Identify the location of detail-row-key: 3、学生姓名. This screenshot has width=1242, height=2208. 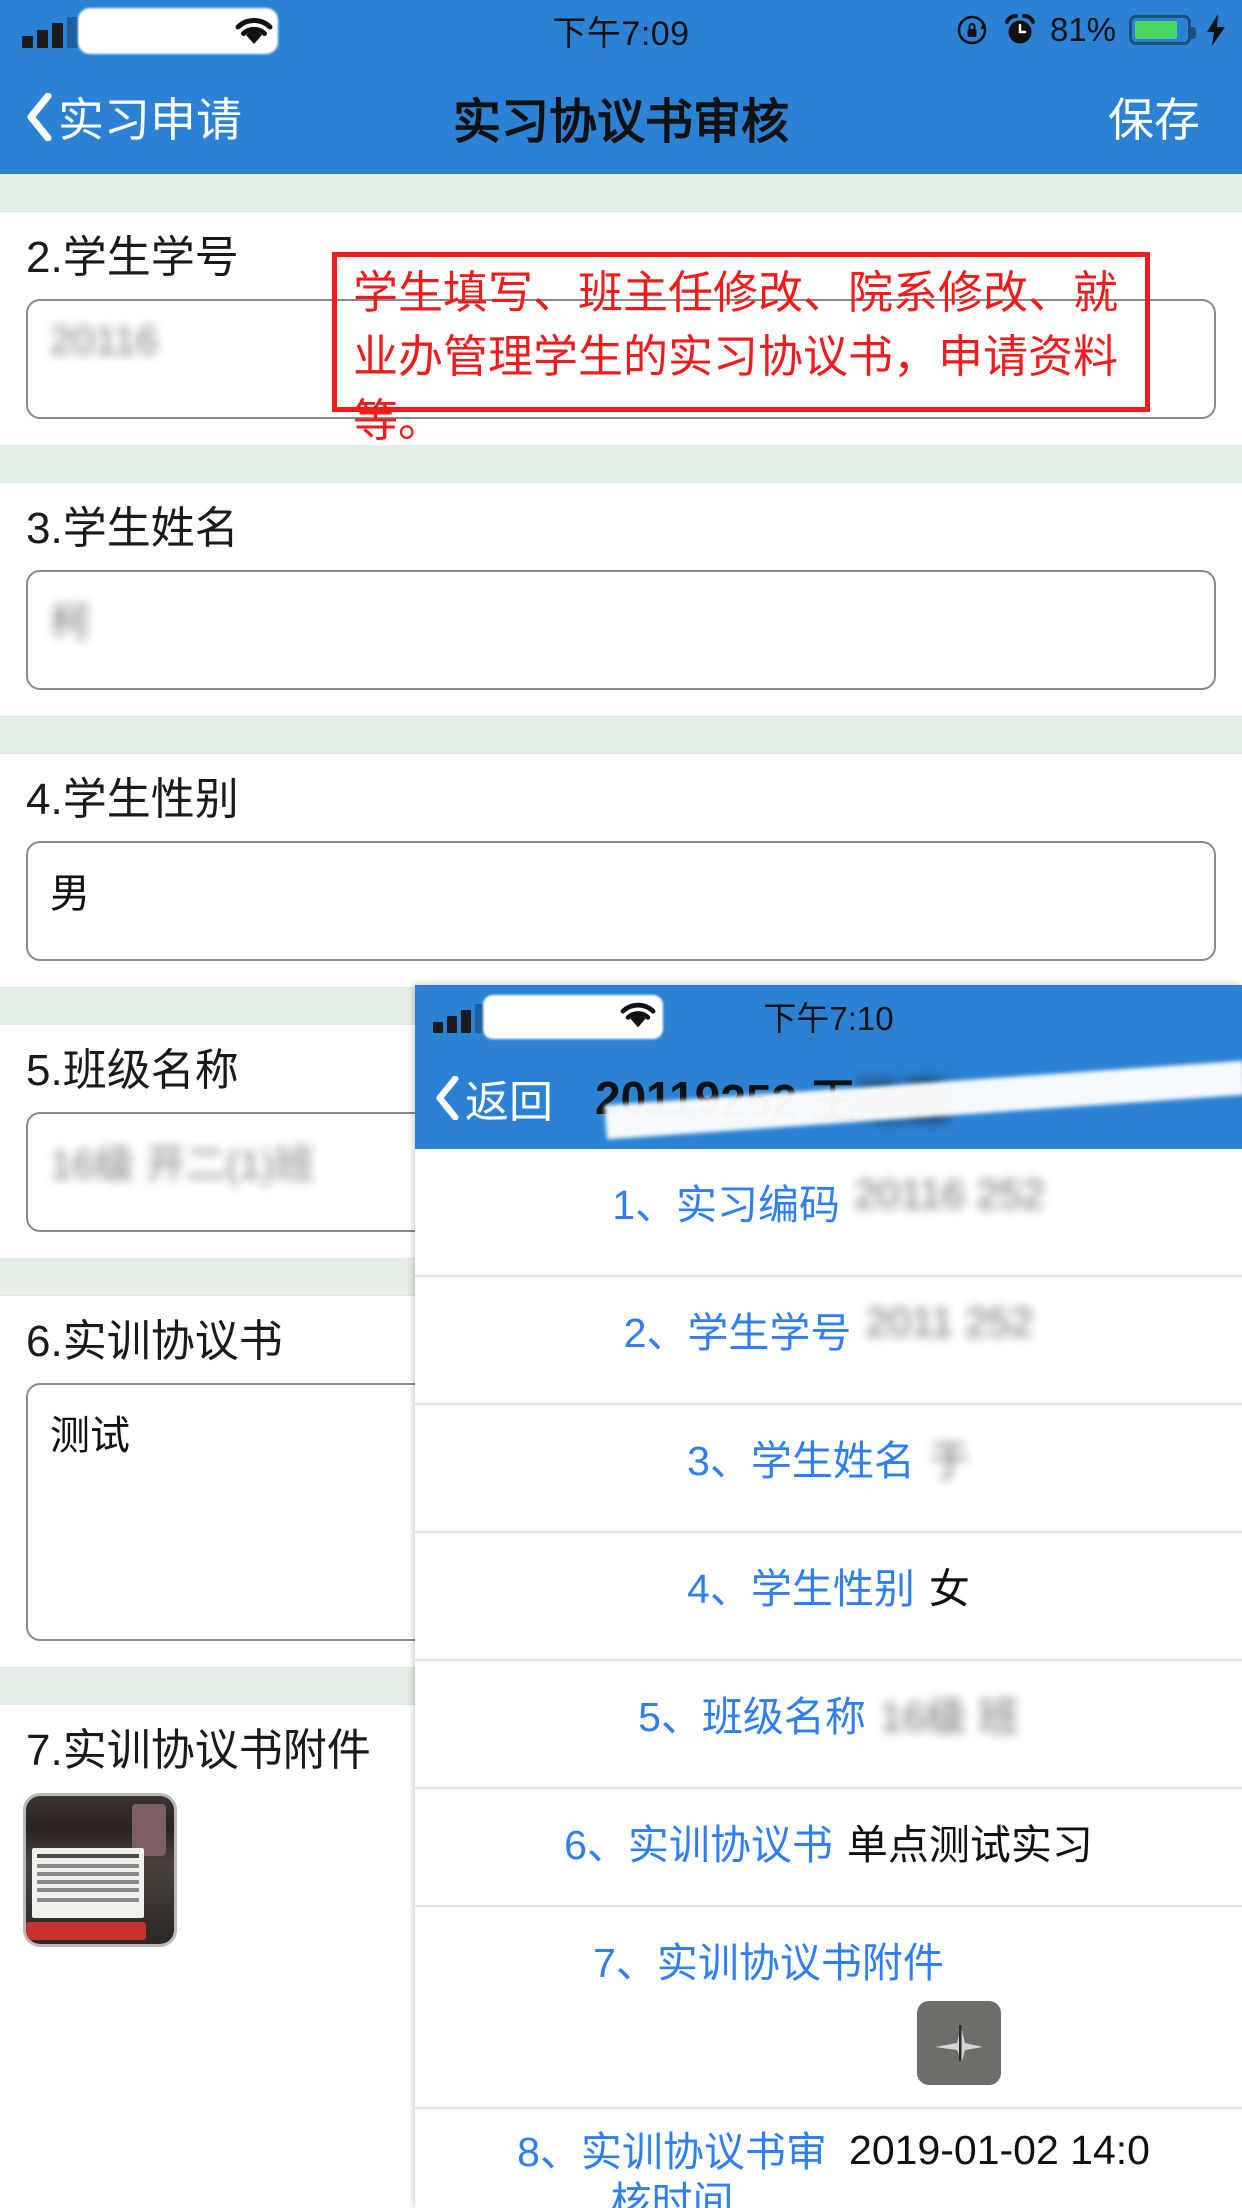
(801, 1461).